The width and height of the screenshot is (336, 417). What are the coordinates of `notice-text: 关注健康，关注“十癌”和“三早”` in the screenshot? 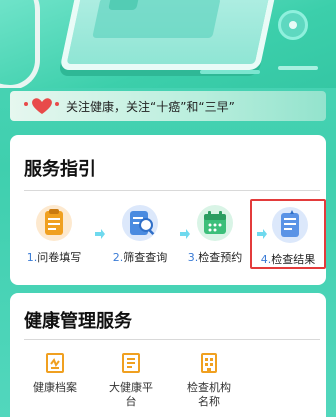 It's located at (150, 106).